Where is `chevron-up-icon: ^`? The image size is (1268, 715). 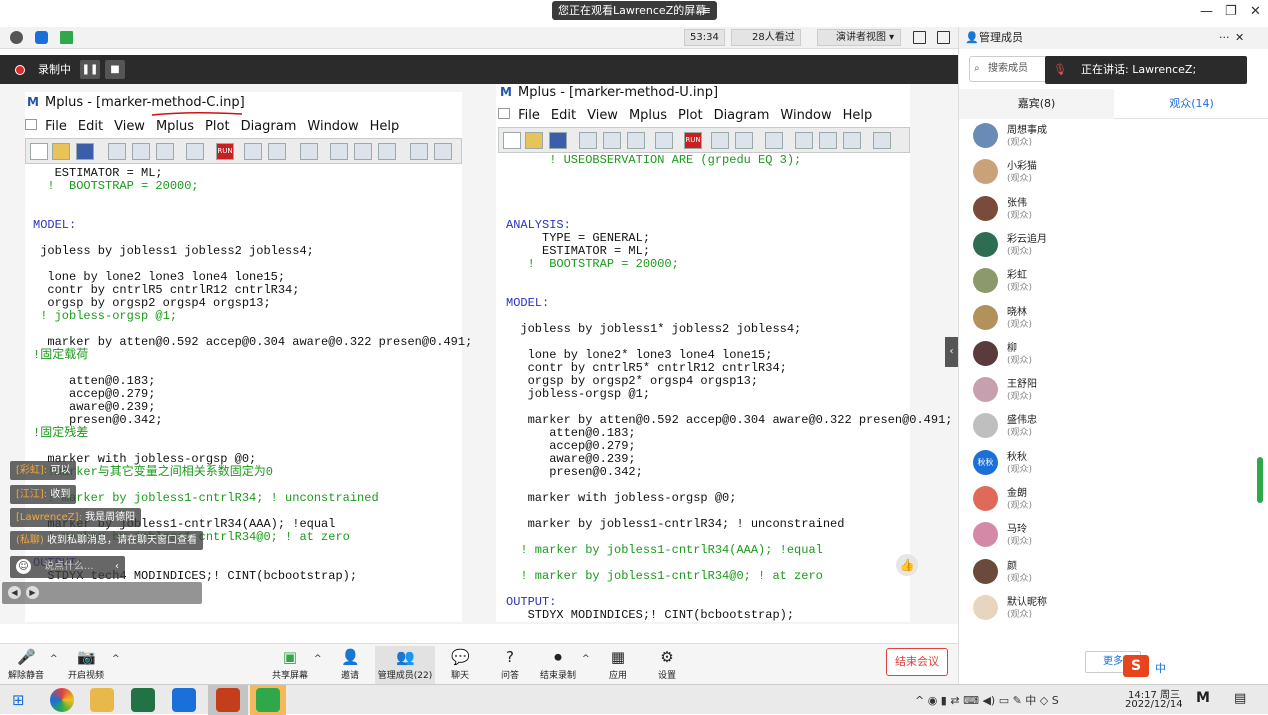 chevron-up-icon: ^ is located at coordinates (116, 659).